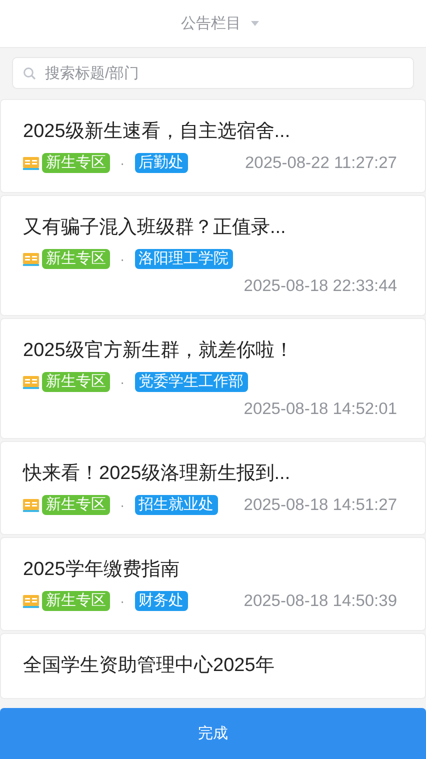 This screenshot has height=759, width=426. What do you see at coordinates (319, 409) in the screenshot?
I see `timestamp: 2025-08-18 14:52:01` at bounding box center [319, 409].